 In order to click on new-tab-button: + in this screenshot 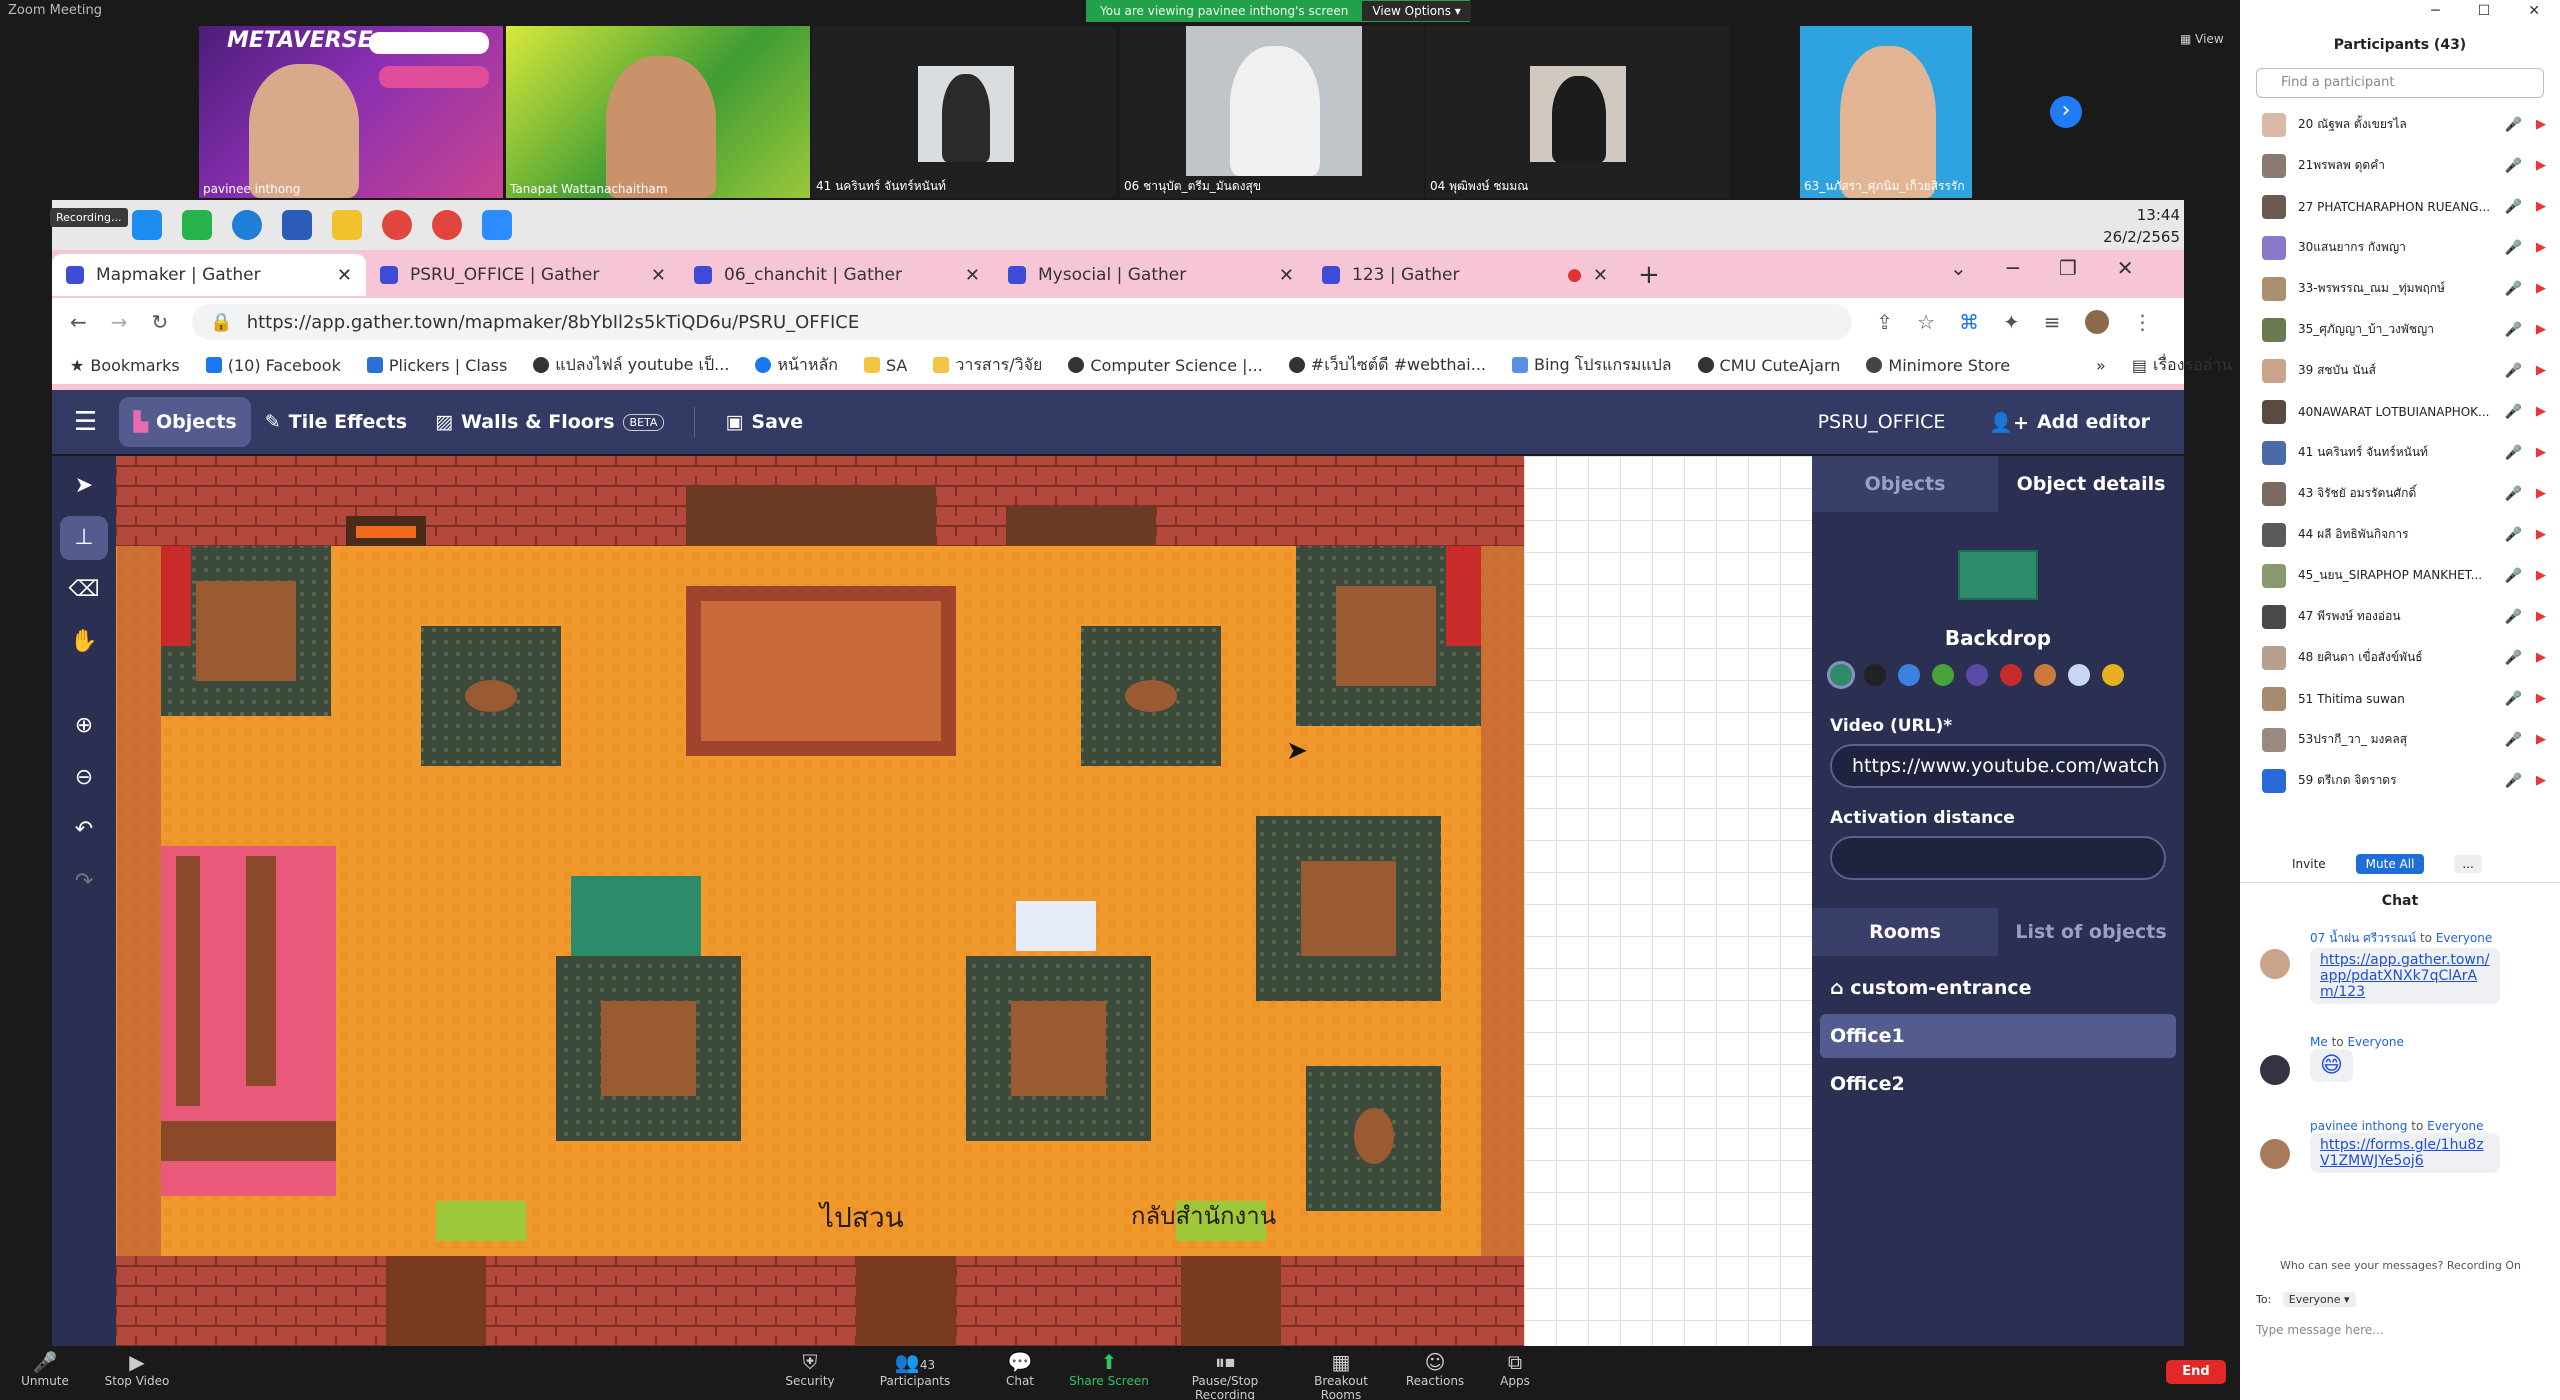, I will do `click(1641, 276)`.